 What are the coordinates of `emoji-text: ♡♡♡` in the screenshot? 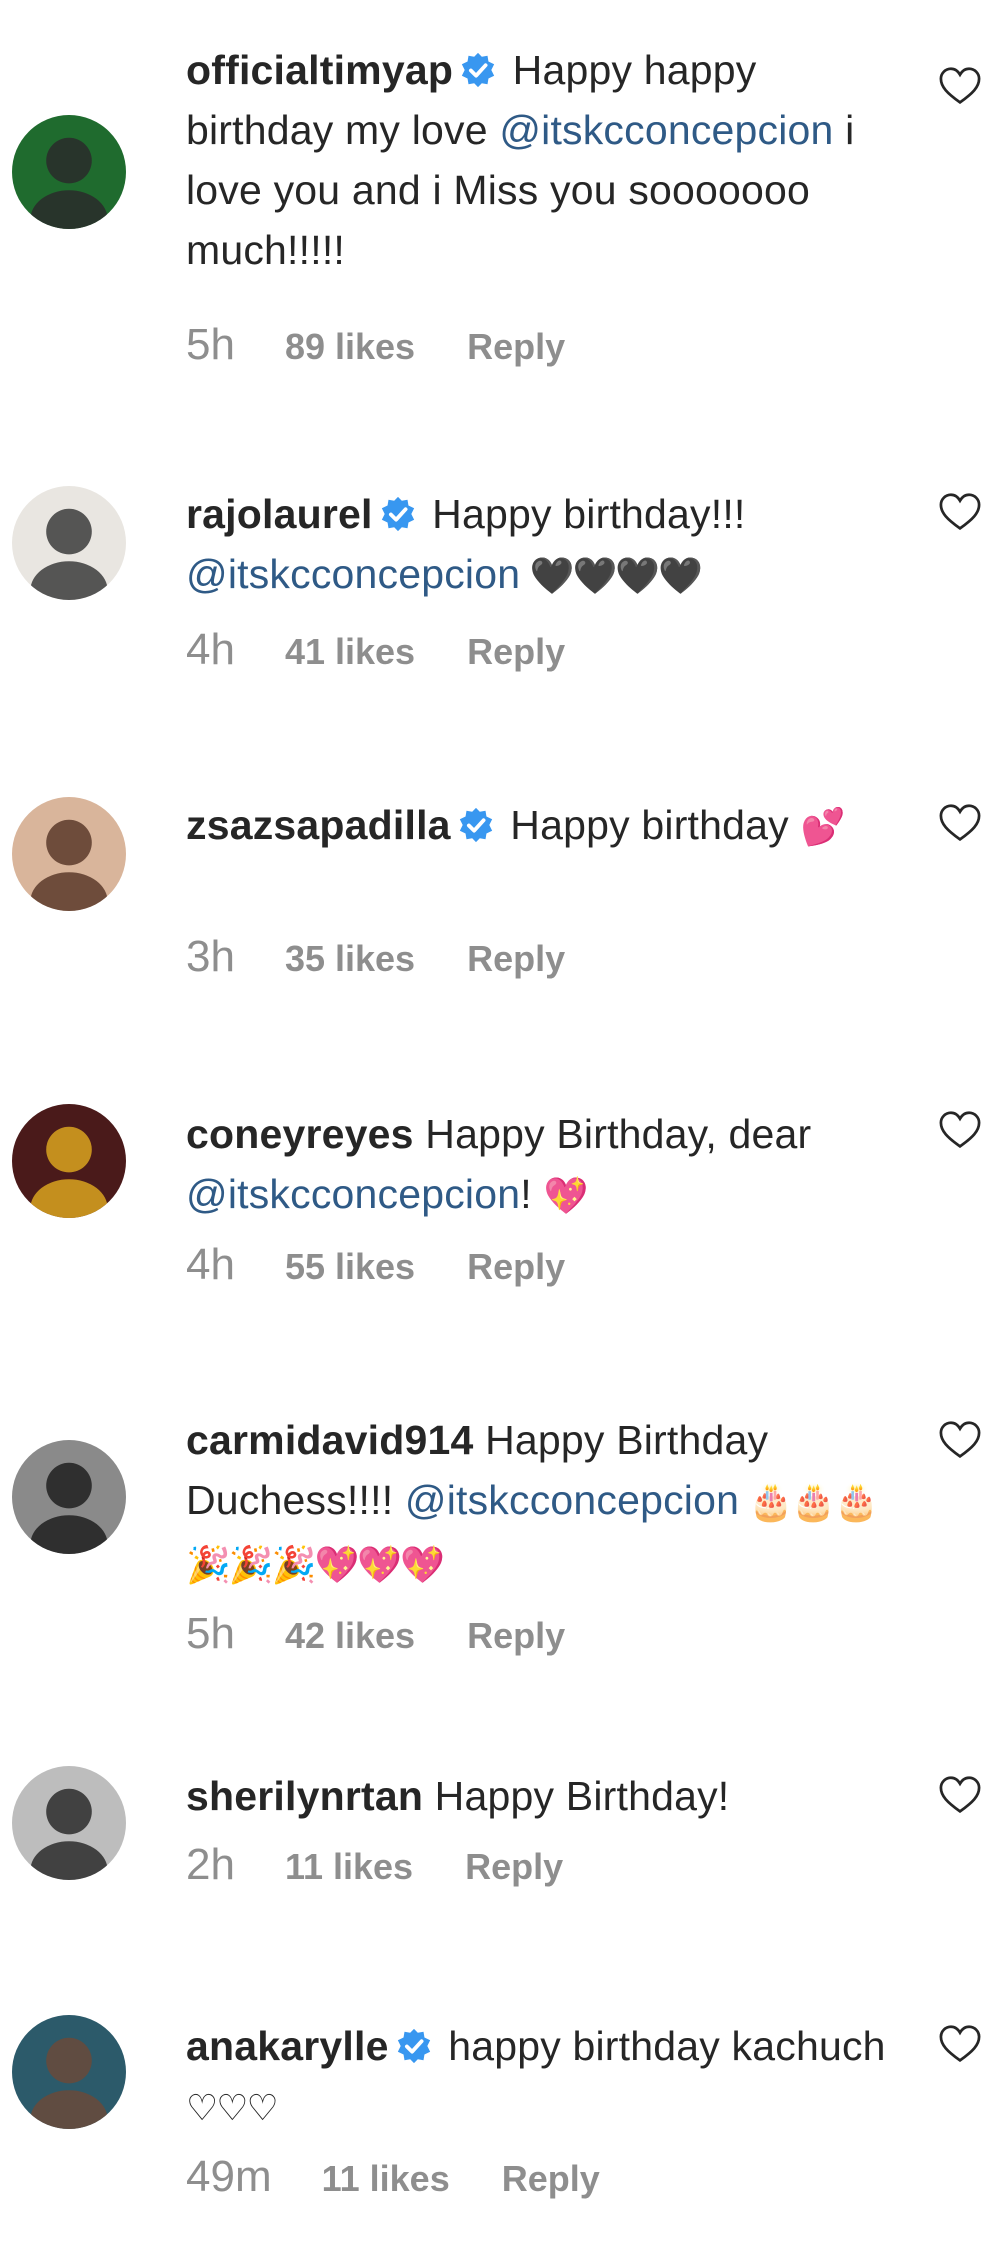 It's located at (232, 2108).